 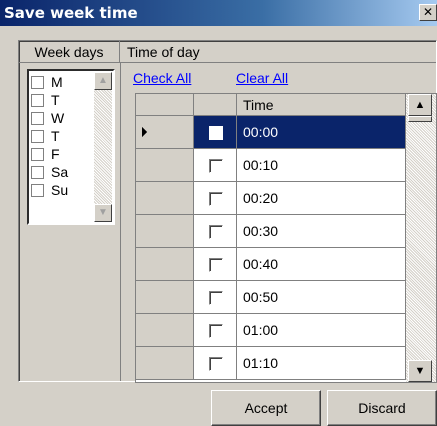 I want to click on grid-row: 00:40, so click(x=271, y=264).